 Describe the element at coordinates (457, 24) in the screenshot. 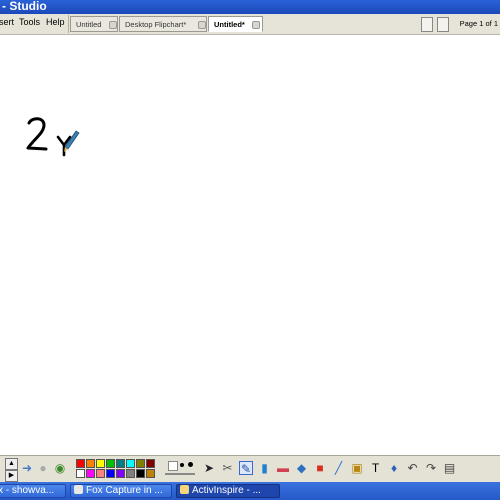

I see `page-controls: Page 1 of 1` at that location.